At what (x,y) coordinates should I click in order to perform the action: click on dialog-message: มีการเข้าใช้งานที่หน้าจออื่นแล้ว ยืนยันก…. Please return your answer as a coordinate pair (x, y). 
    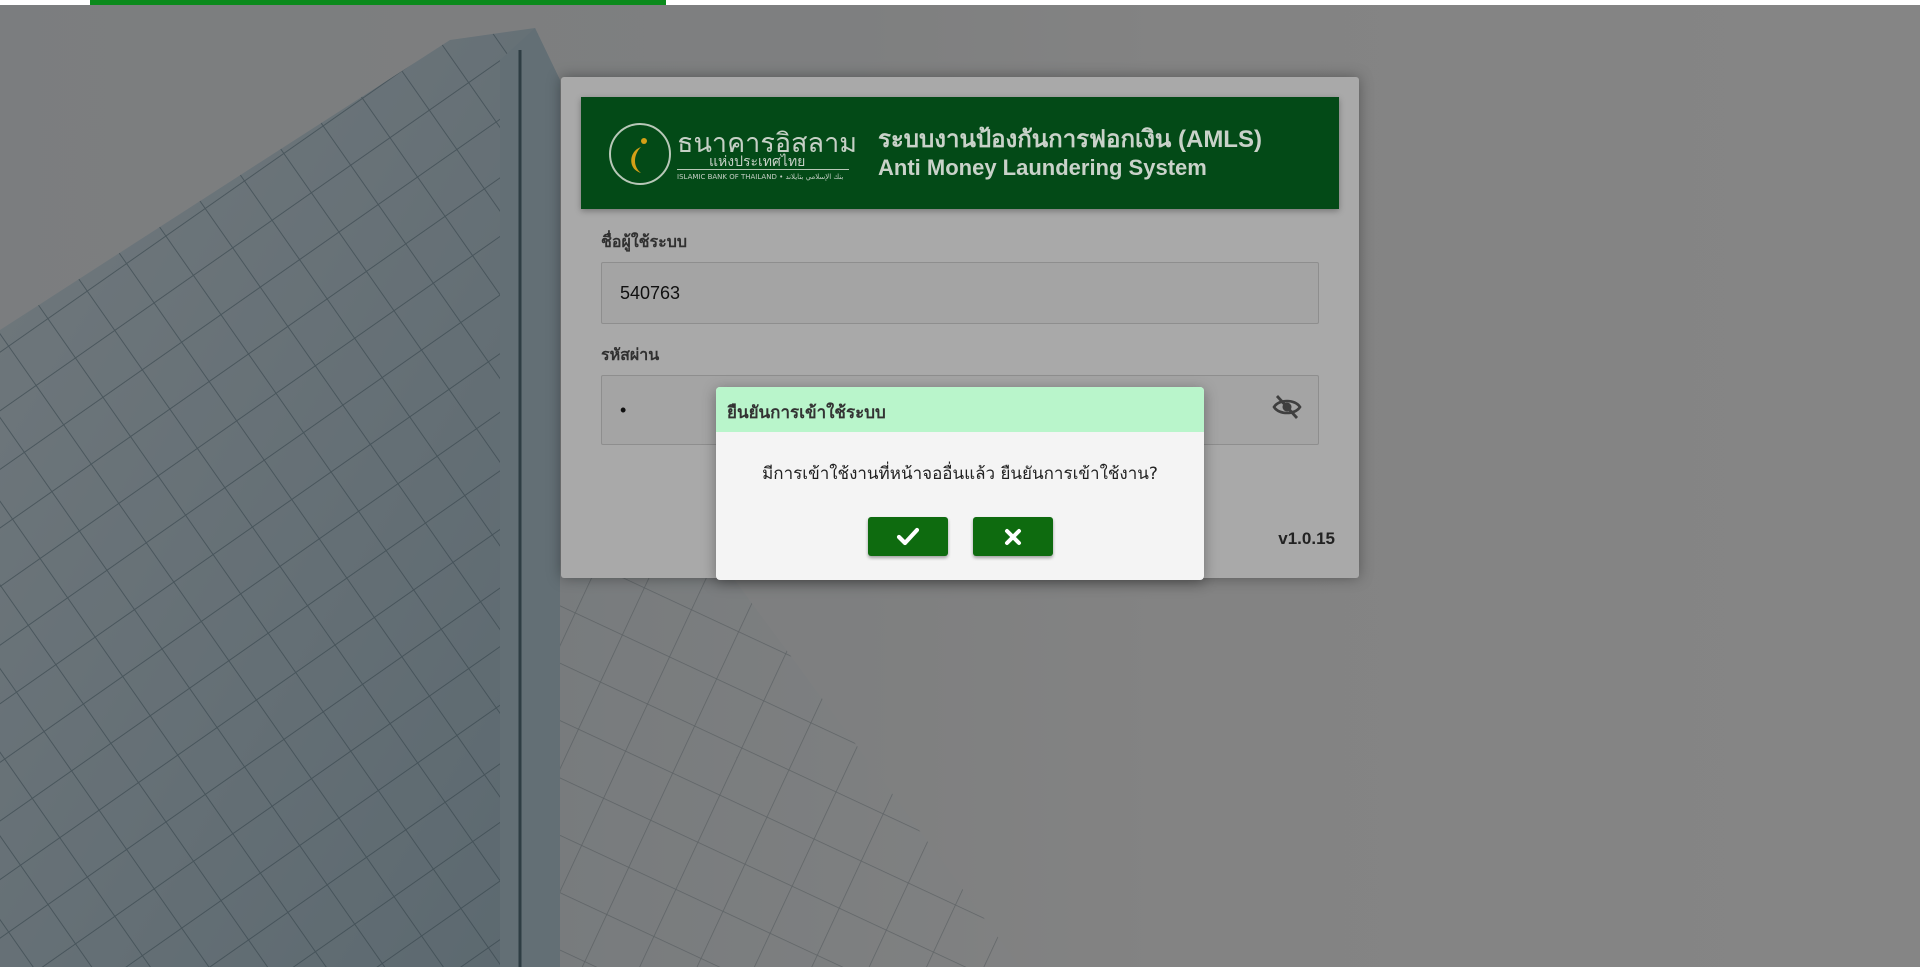
    Looking at the image, I should click on (960, 474).